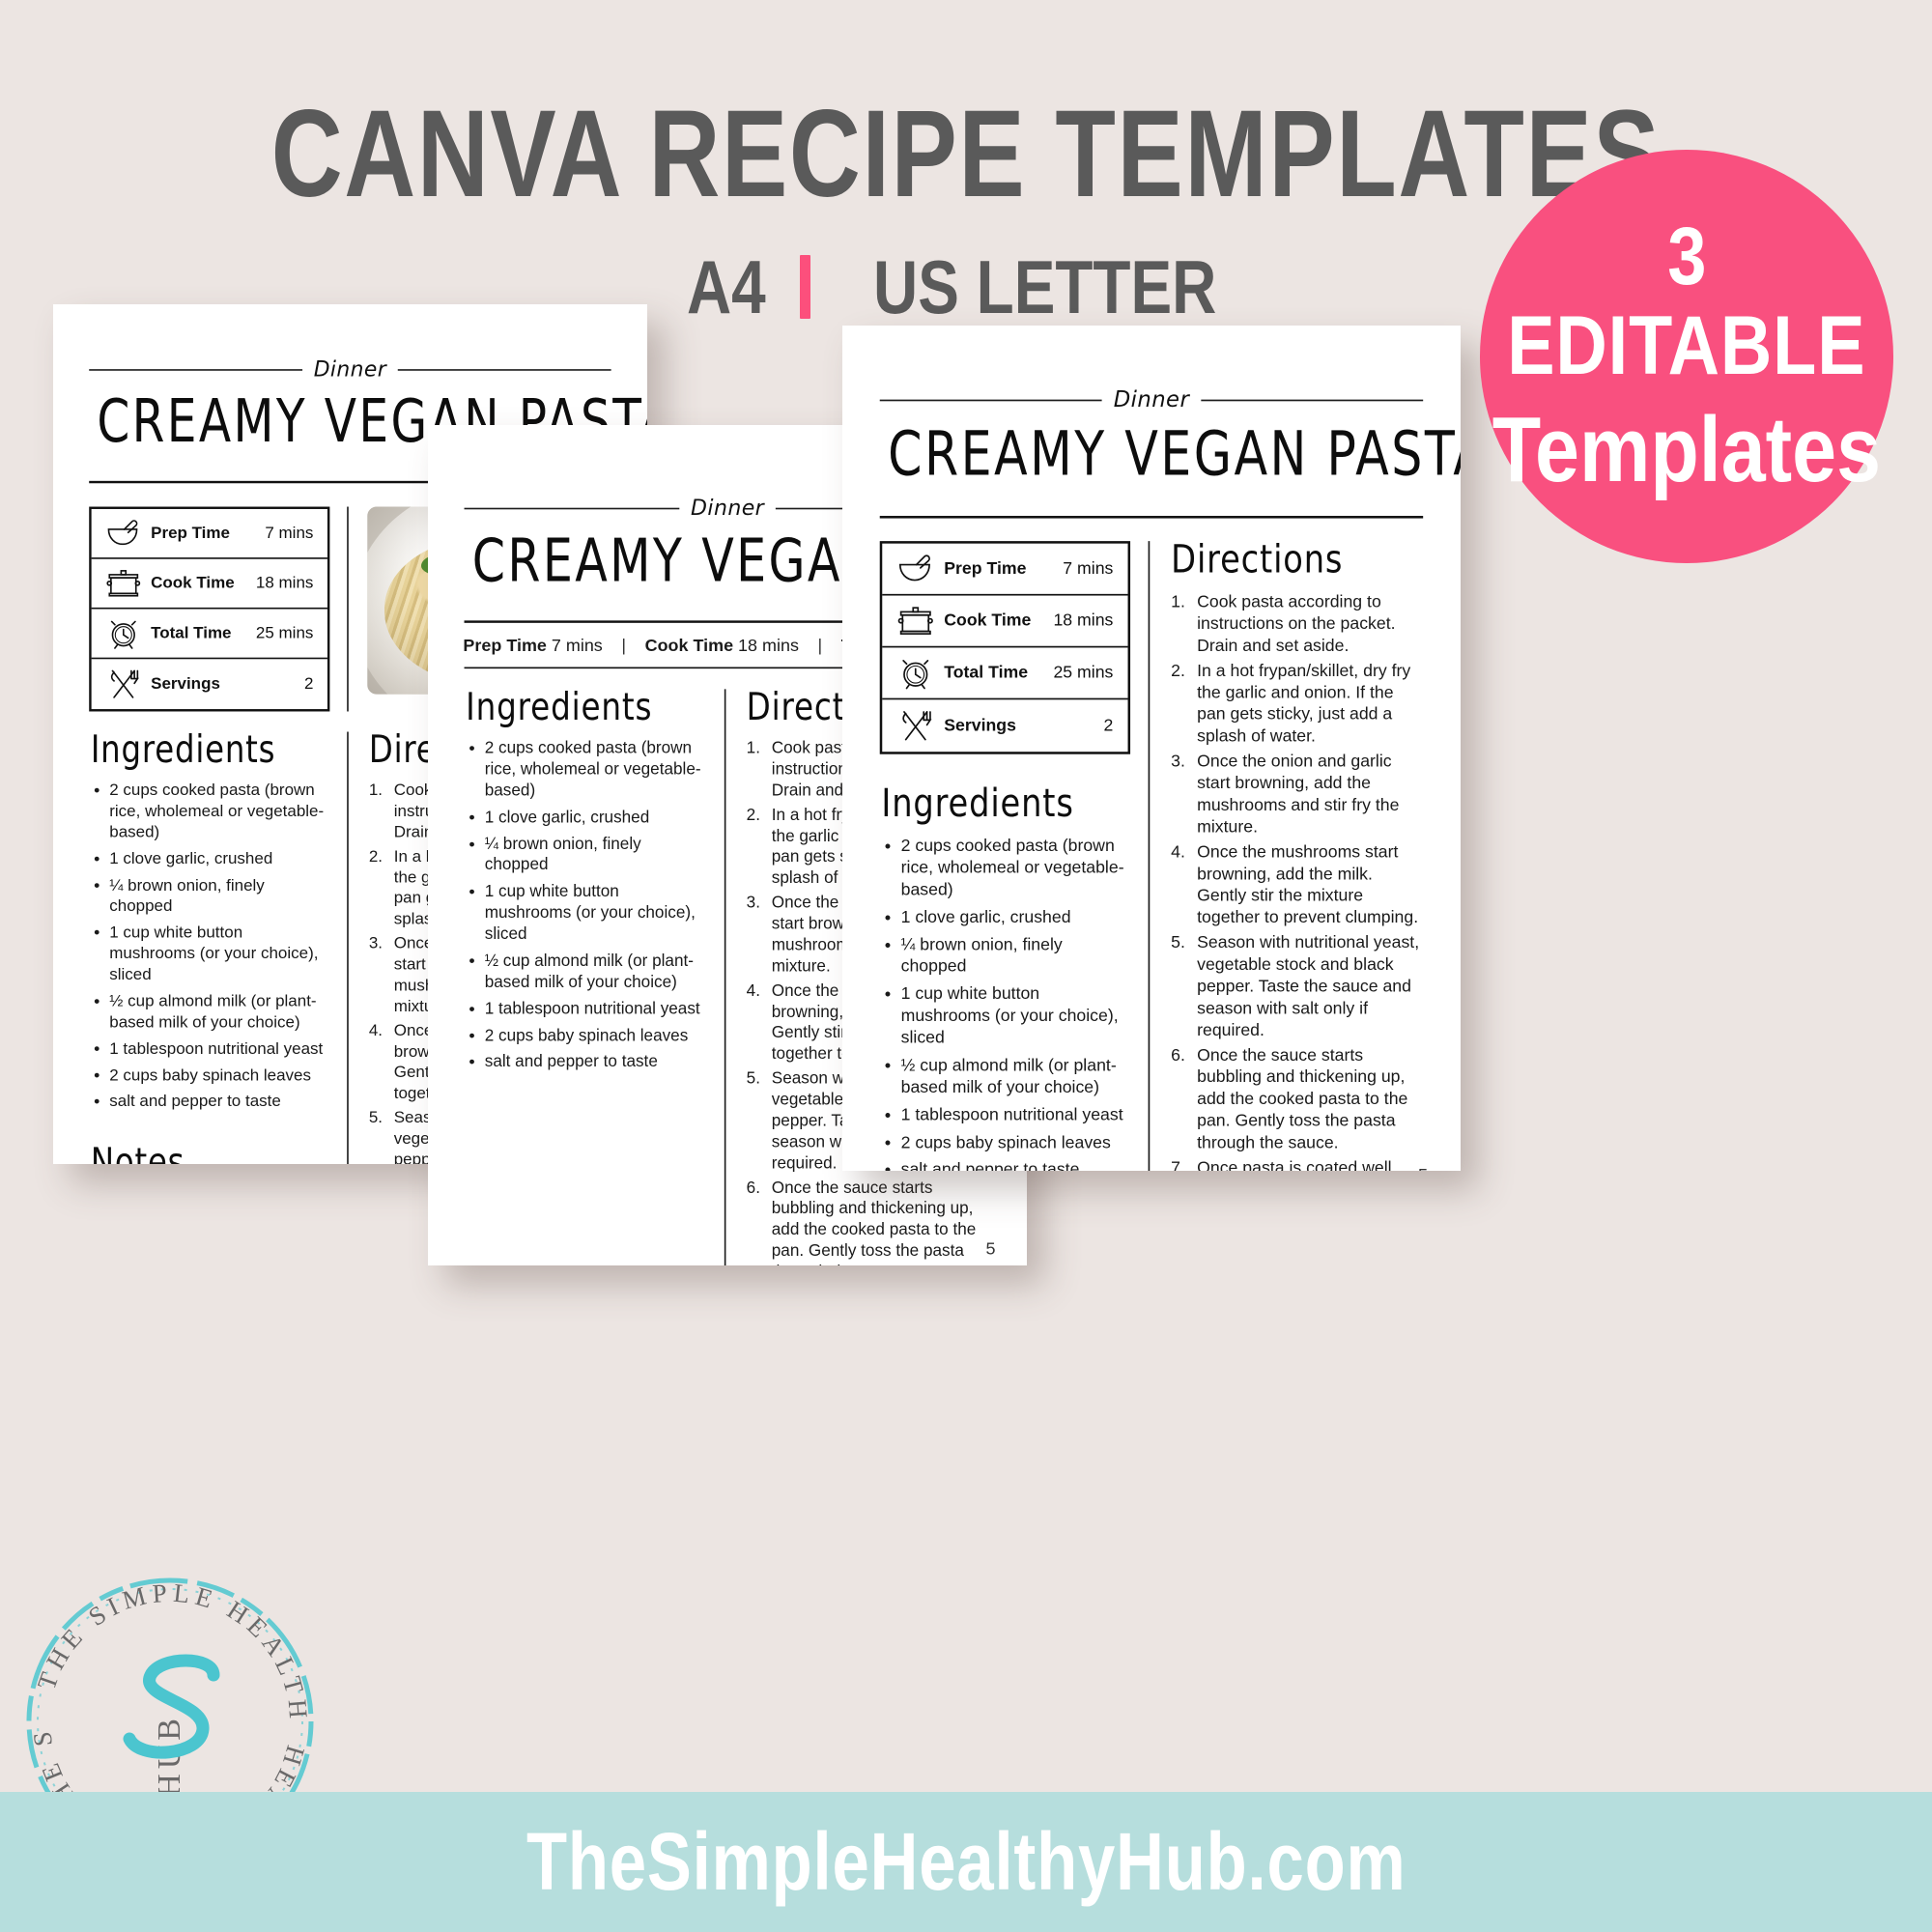 The width and height of the screenshot is (1932, 1932). I want to click on title-divider, so click(1151, 517).